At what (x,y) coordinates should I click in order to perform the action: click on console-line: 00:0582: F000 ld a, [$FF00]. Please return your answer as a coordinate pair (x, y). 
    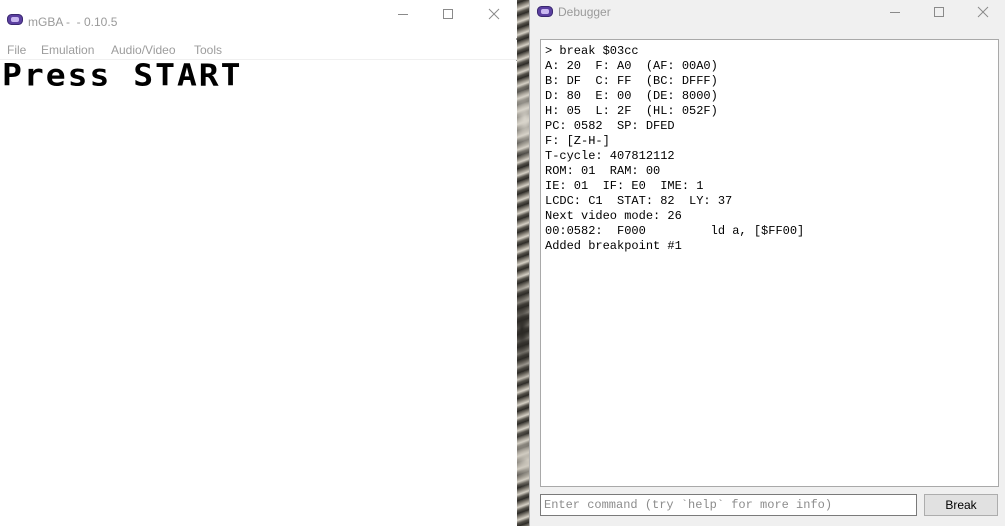
    Looking at the image, I should click on (675, 231).